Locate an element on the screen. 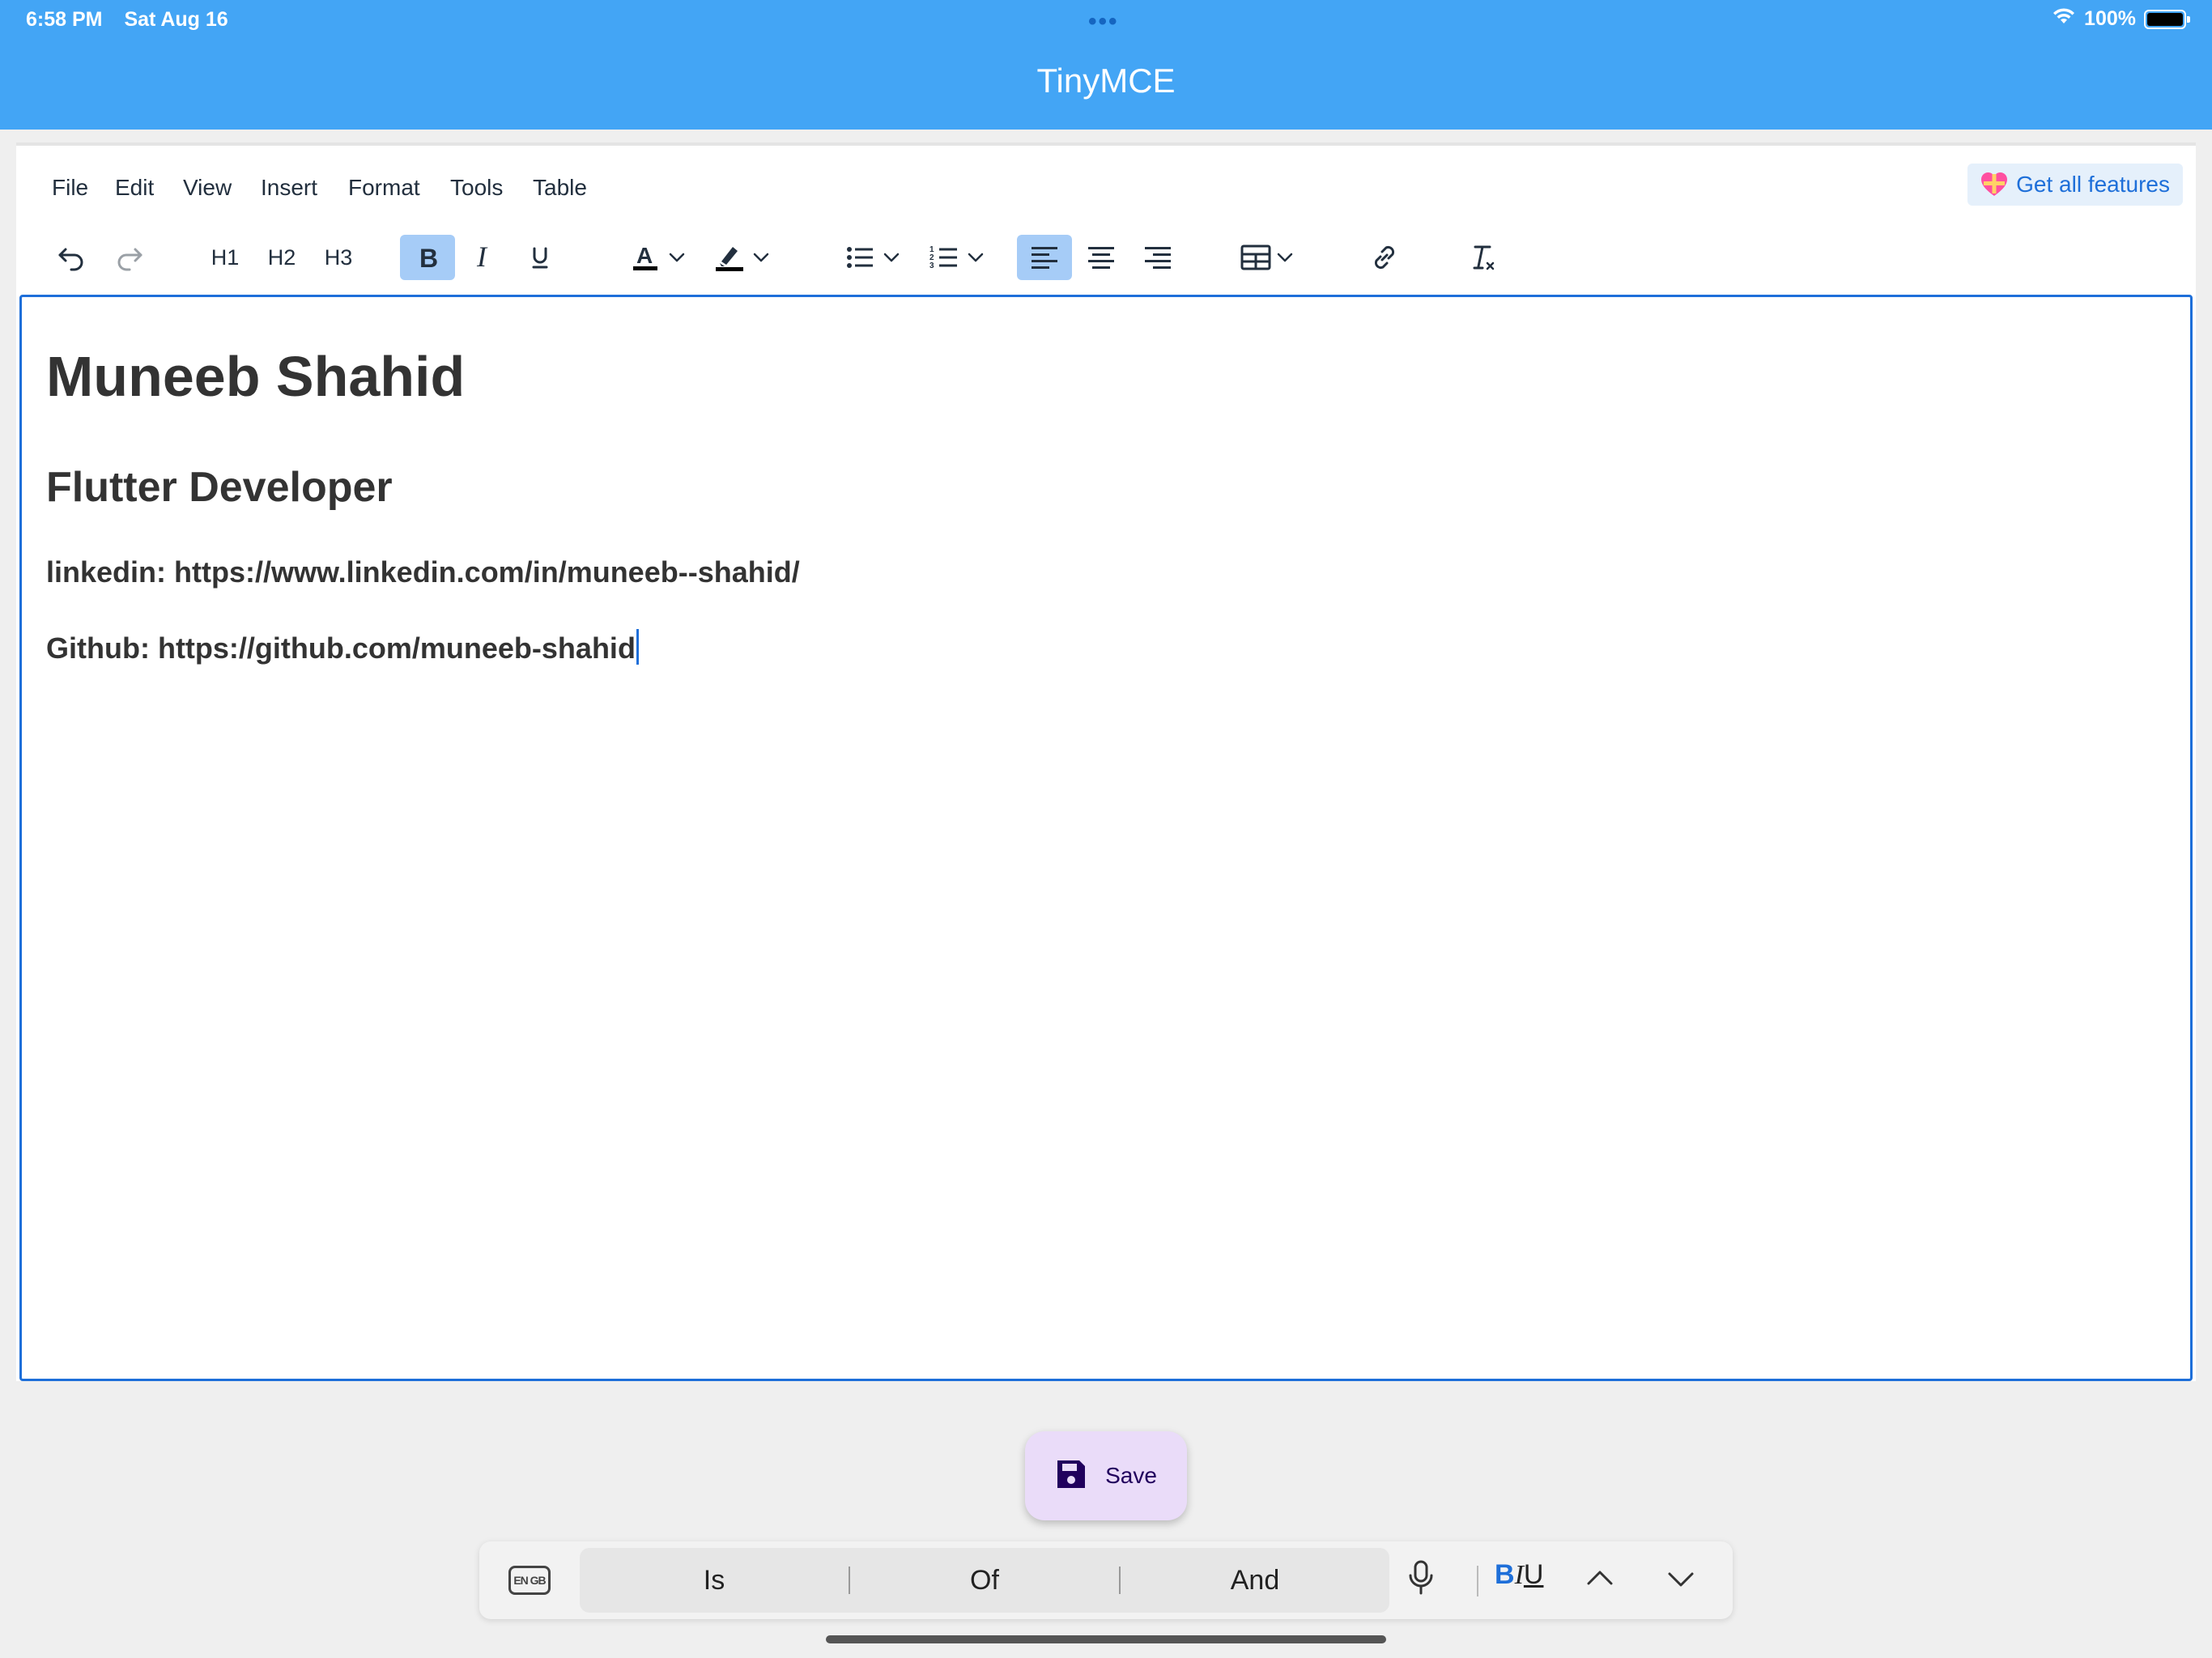  align-right-button is located at coordinates (1158, 257).